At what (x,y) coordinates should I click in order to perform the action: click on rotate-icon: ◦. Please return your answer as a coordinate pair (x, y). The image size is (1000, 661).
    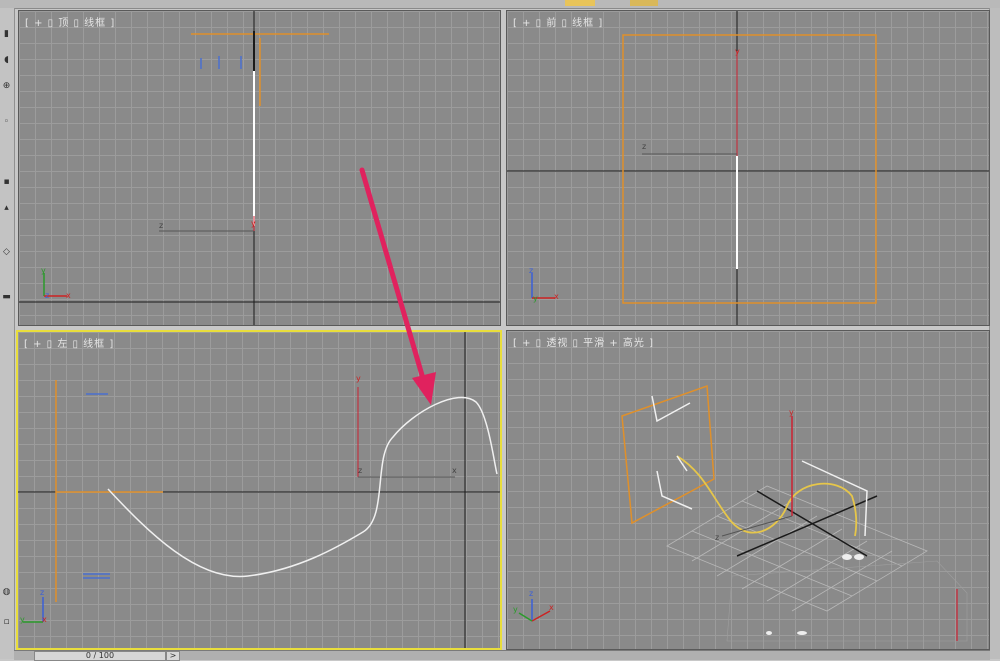
    Looking at the image, I should click on (6, 122).